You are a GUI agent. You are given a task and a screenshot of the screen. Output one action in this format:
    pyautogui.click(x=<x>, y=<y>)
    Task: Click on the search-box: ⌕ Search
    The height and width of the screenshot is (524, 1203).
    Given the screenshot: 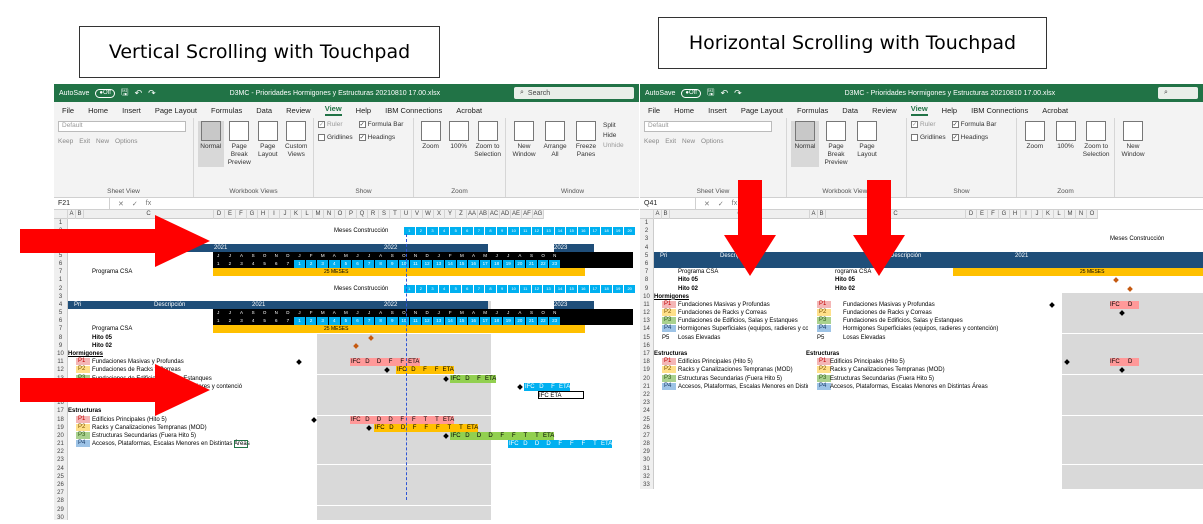 What is the action you would take?
    pyautogui.click(x=574, y=93)
    